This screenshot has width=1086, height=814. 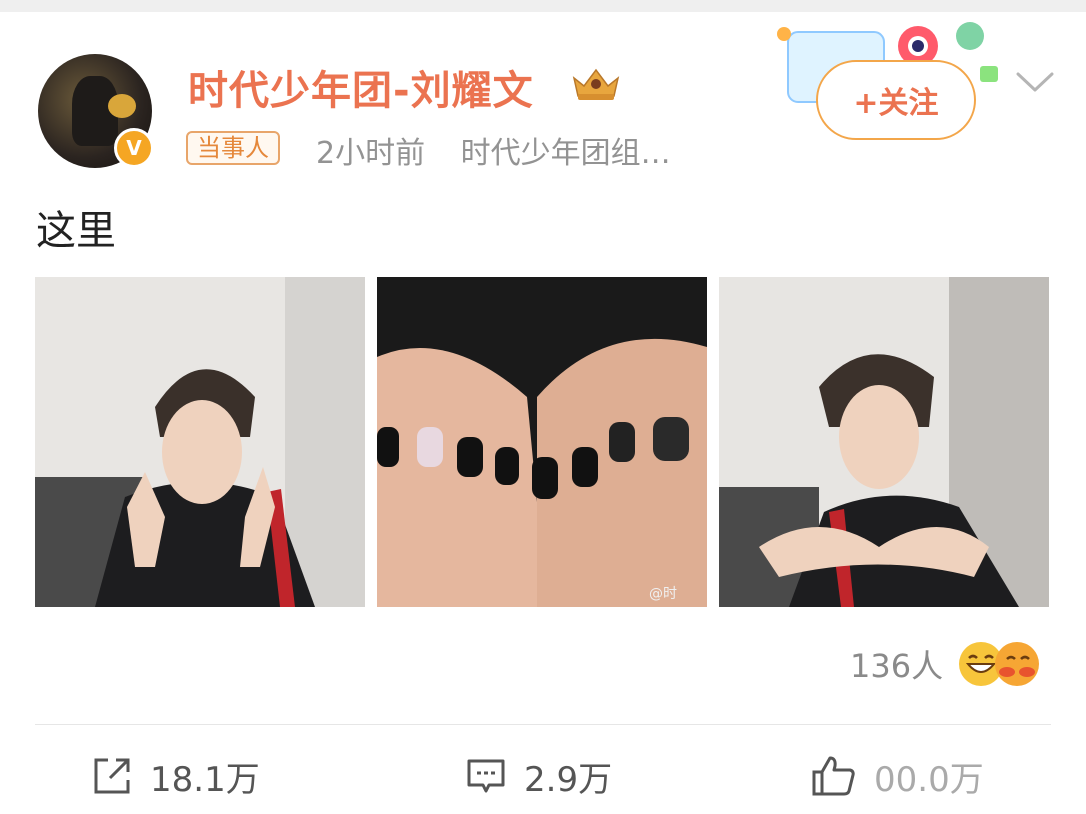 I want to click on photo-watermark: @时, so click(x=663, y=593).